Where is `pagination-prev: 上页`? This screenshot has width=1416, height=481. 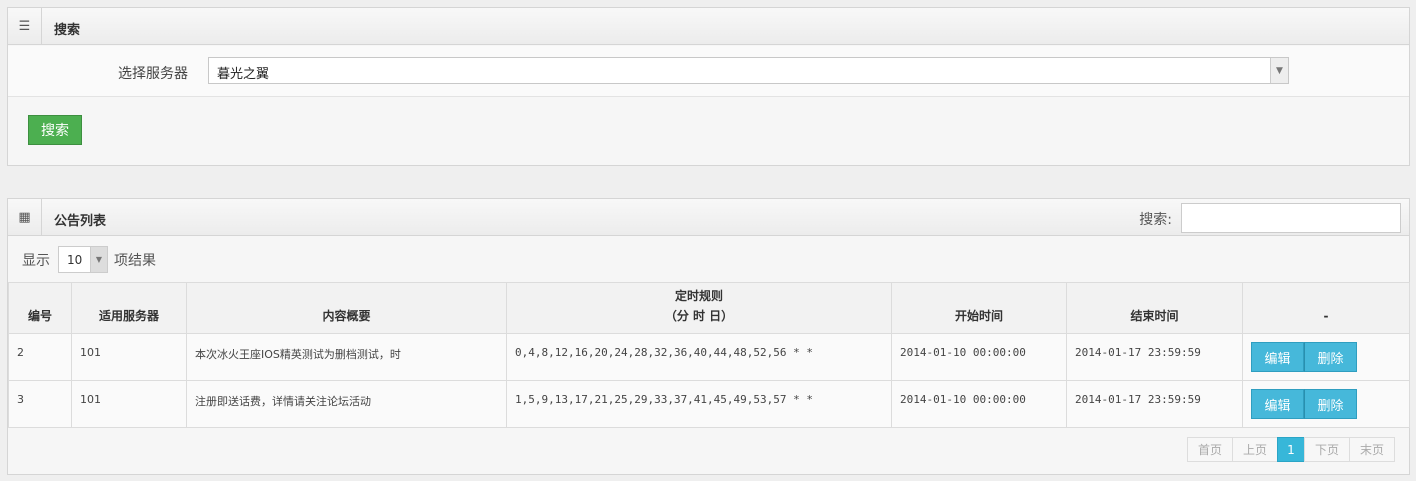
pagination-prev: 上页 is located at coordinates (1255, 449).